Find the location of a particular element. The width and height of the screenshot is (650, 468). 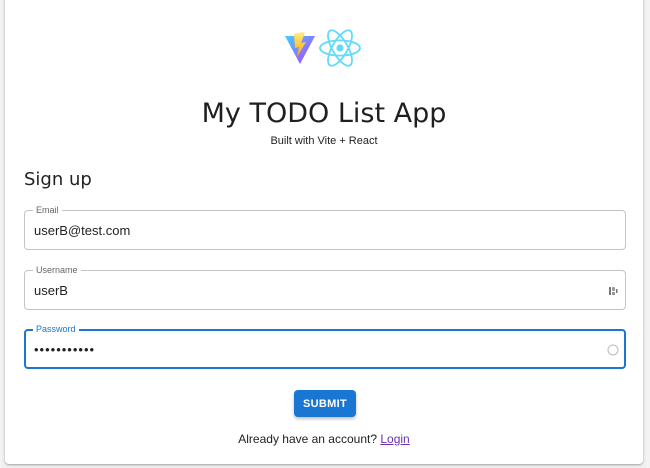

form-title: Sign up is located at coordinates (58, 179).